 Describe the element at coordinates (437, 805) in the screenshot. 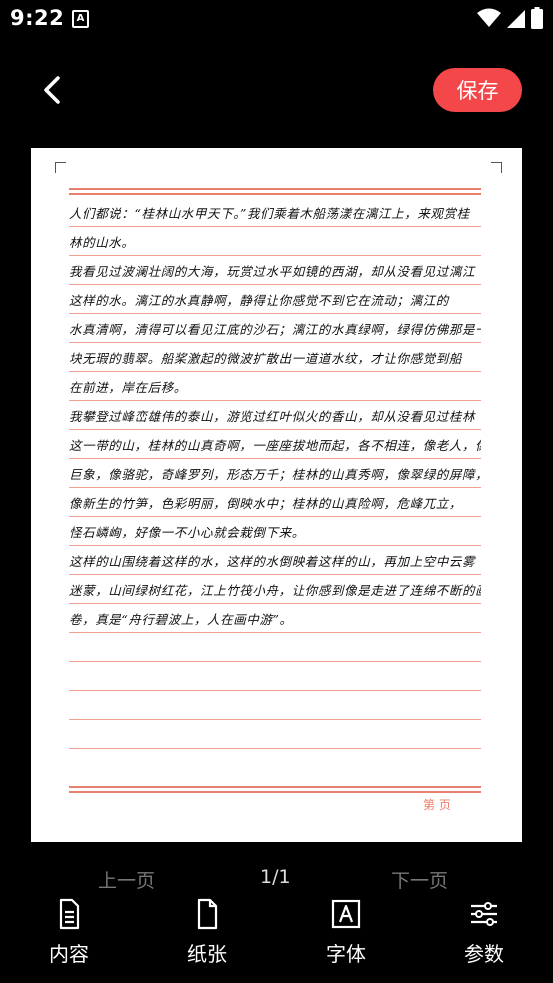

I see `page-number-label: 第 页` at that location.